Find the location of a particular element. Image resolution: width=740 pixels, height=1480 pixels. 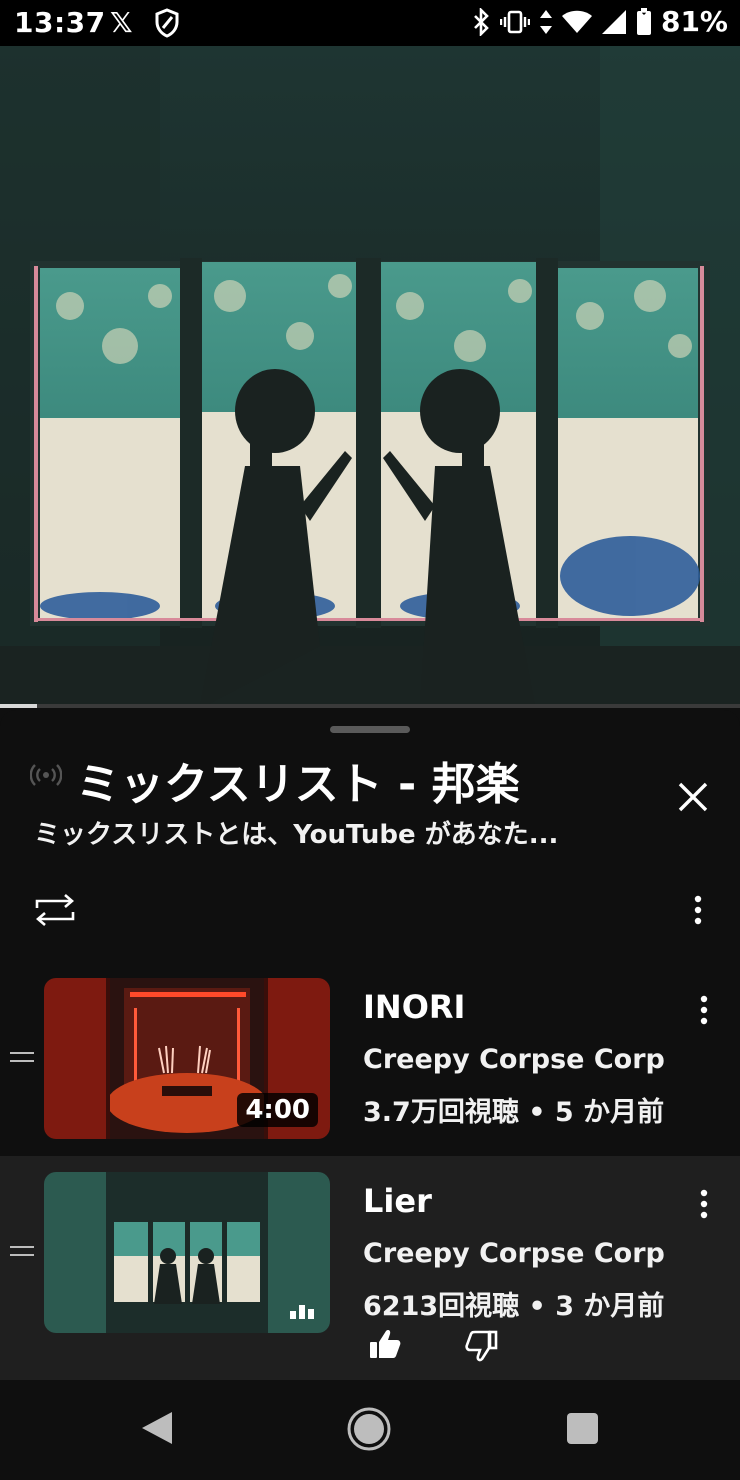

system-nav-bar is located at coordinates (370, 1430).